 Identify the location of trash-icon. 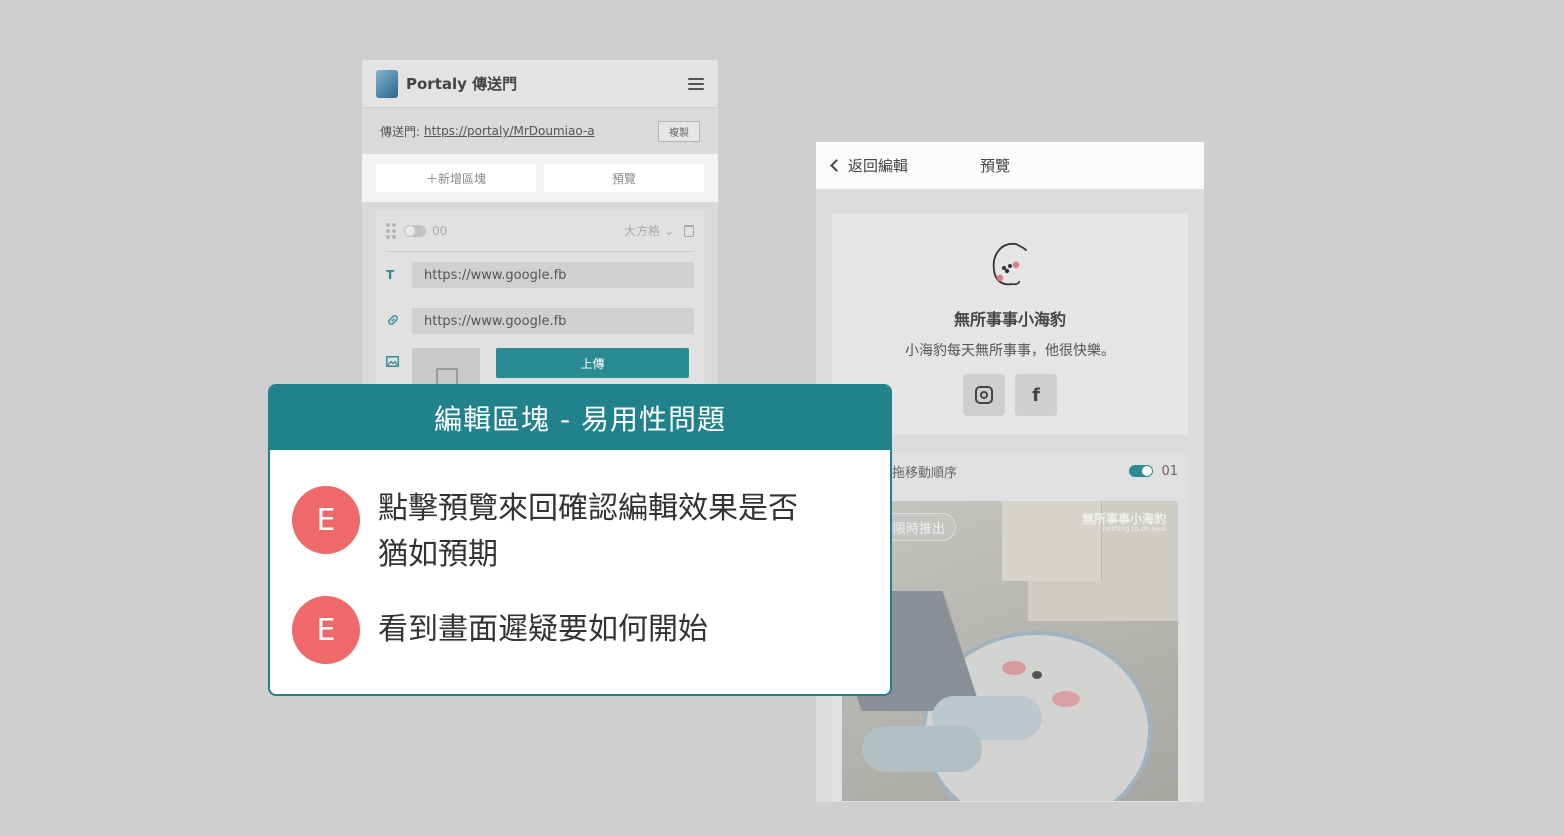
(689, 230).